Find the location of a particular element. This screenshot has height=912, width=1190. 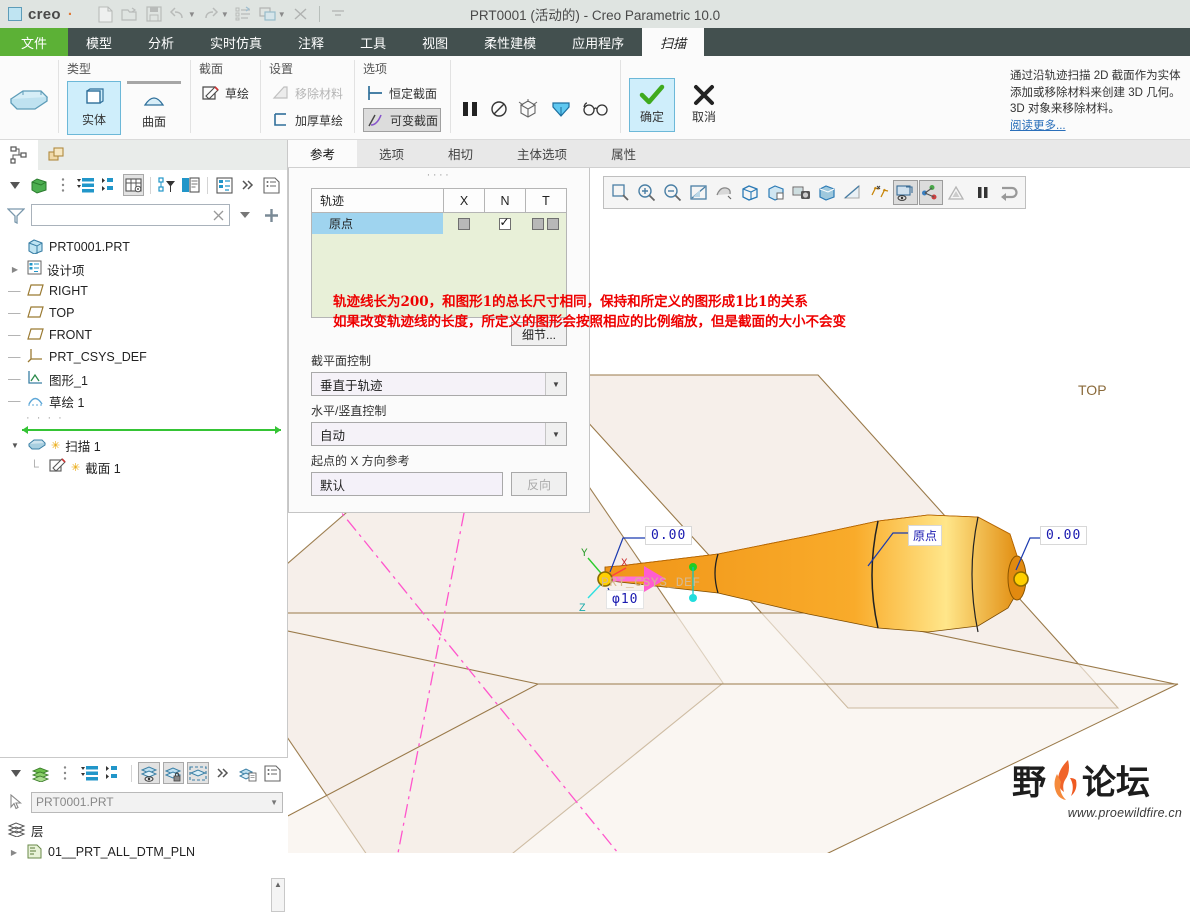

tree-item-csys: — PRT_CSYS_DEF is located at coordinates (147, 357).